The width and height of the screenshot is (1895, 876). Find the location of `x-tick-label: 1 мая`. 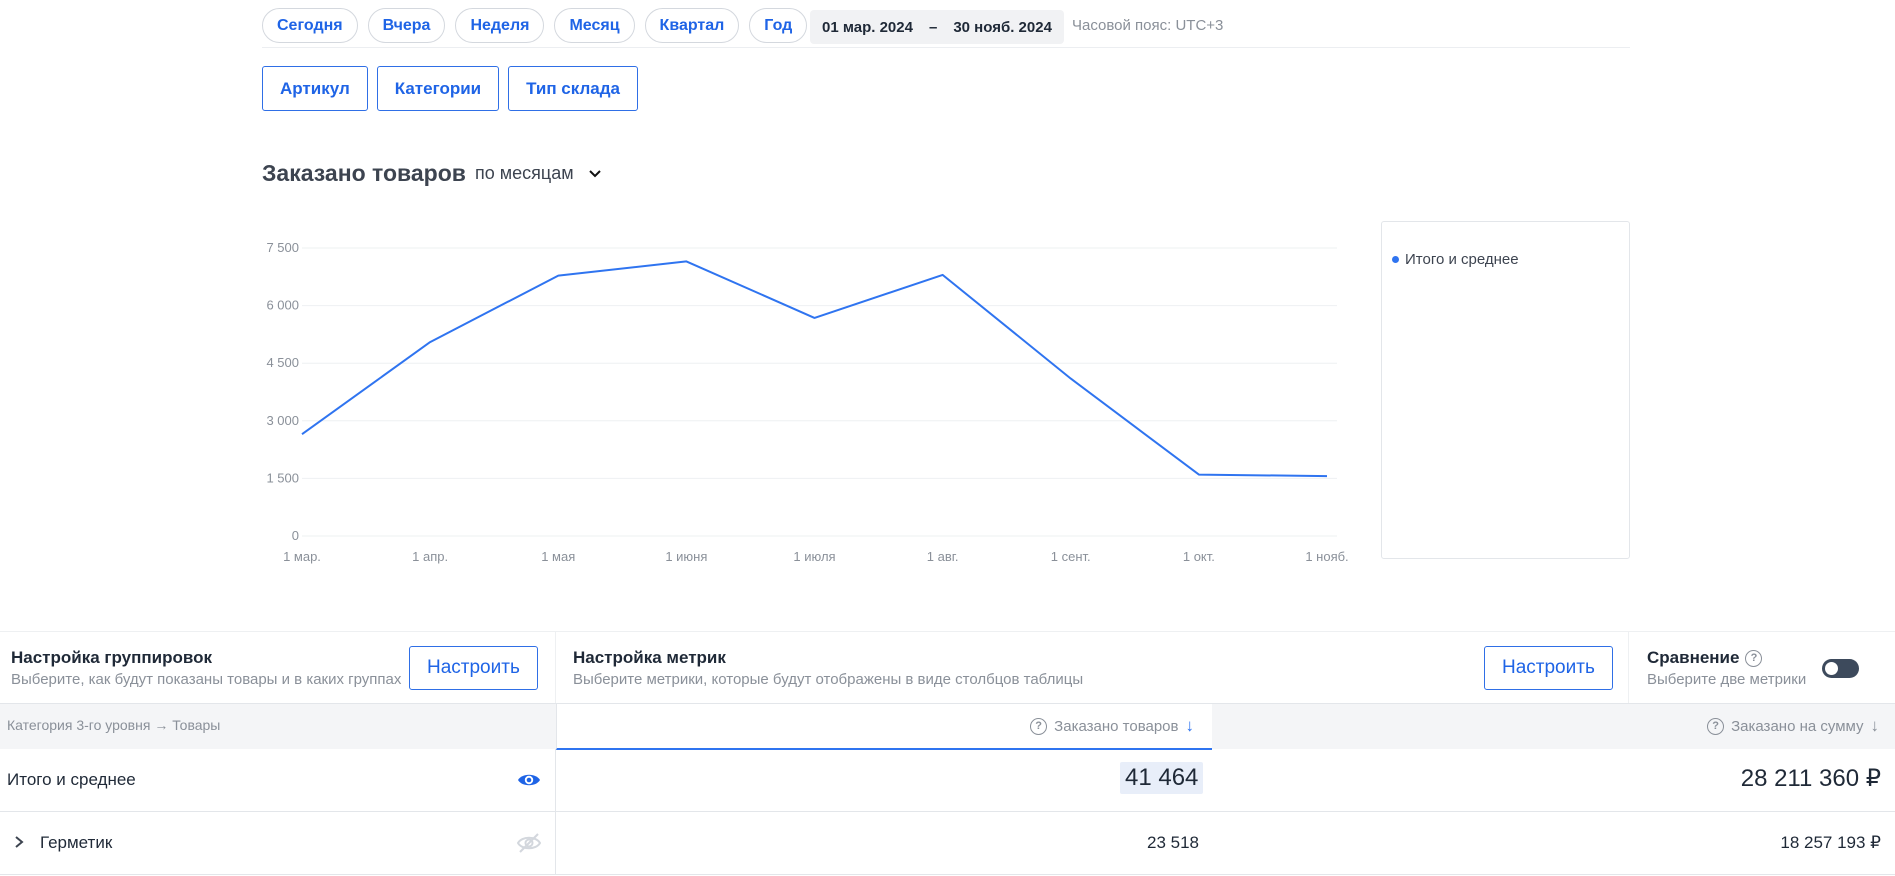

x-tick-label: 1 мая is located at coordinates (558, 556).